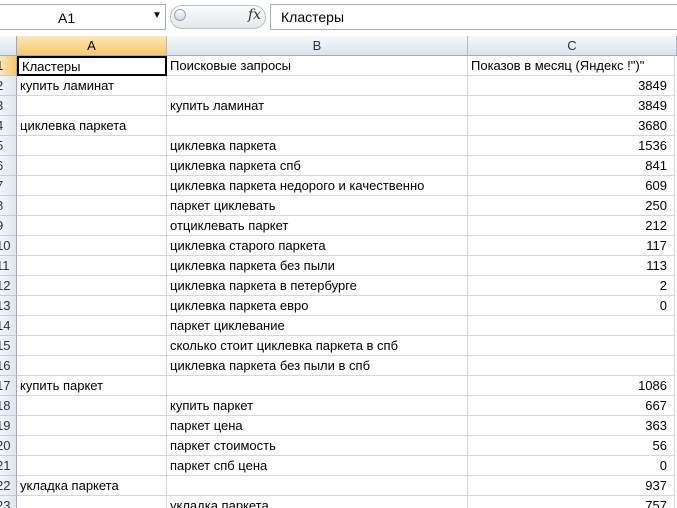  What do you see at coordinates (317, 326) in the screenshot?
I see `cell-b: паркет циклевание` at bounding box center [317, 326].